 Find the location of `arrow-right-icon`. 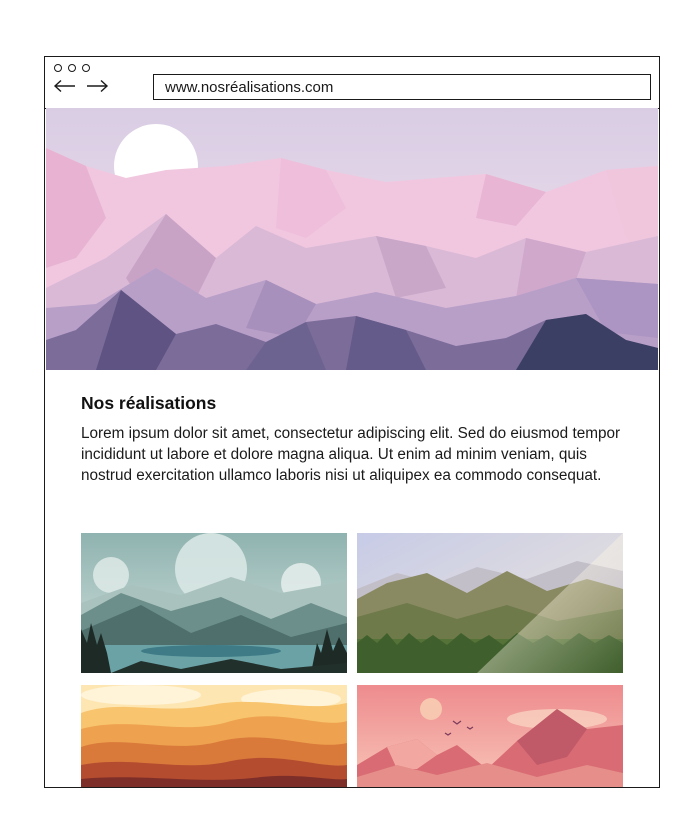

arrow-right-icon is located at coordinates (97, 86).